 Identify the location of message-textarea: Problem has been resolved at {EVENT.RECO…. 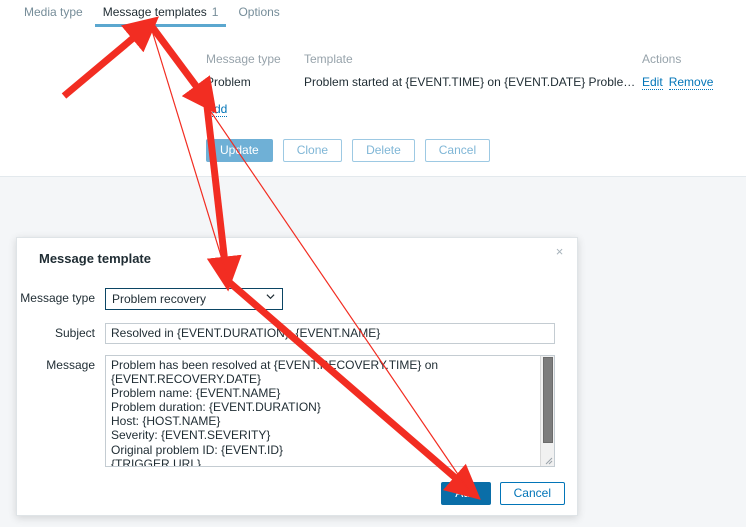
(330, 411).